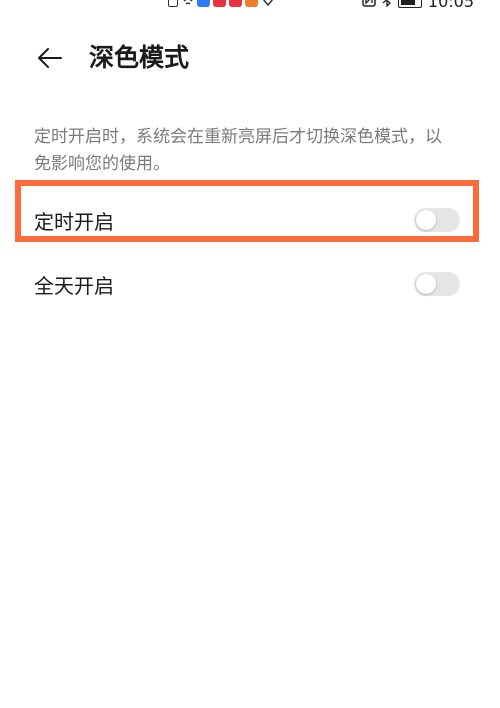 The width and height of the screenshot is (500, 708). What do you see at coordinates (250, 58) in the screenshot?
I see `header: 深色模式` at bounding box center [250, 58].